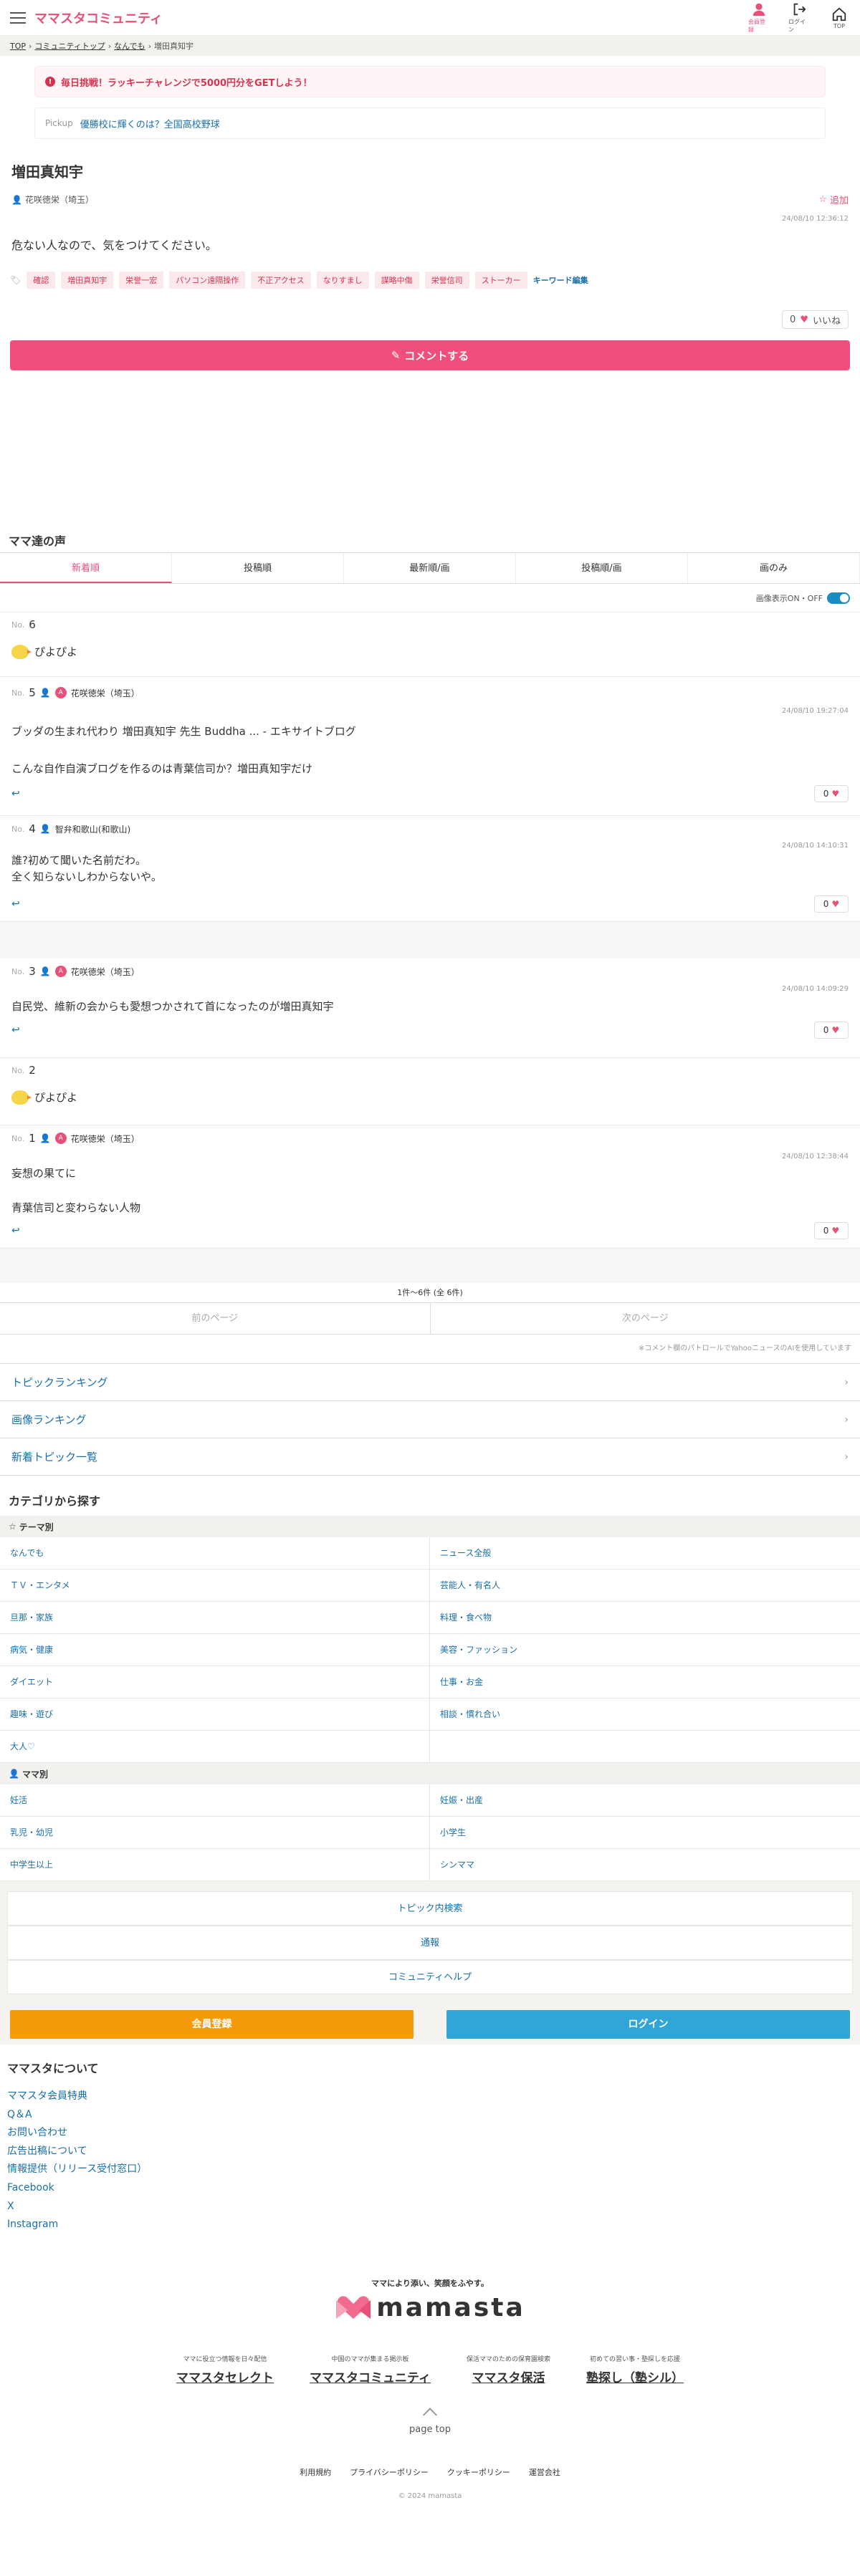  Describe the element at coordinates (215, 1747) in the screenshot. I see `category-link: 大人♡` at that location.